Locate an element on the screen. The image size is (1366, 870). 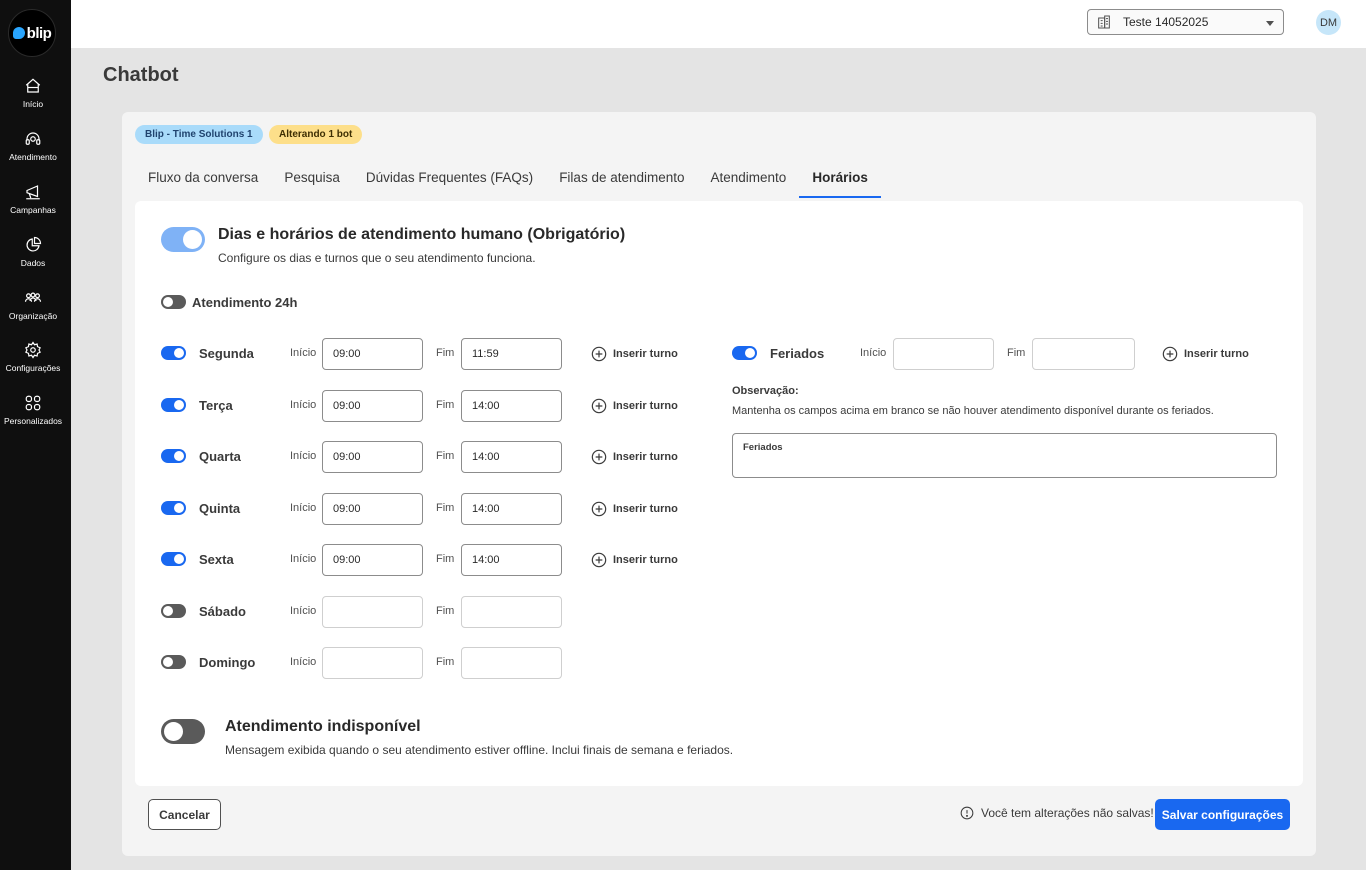
top-bar: Teste 14052025 DM is located at coordinates (718, 24).